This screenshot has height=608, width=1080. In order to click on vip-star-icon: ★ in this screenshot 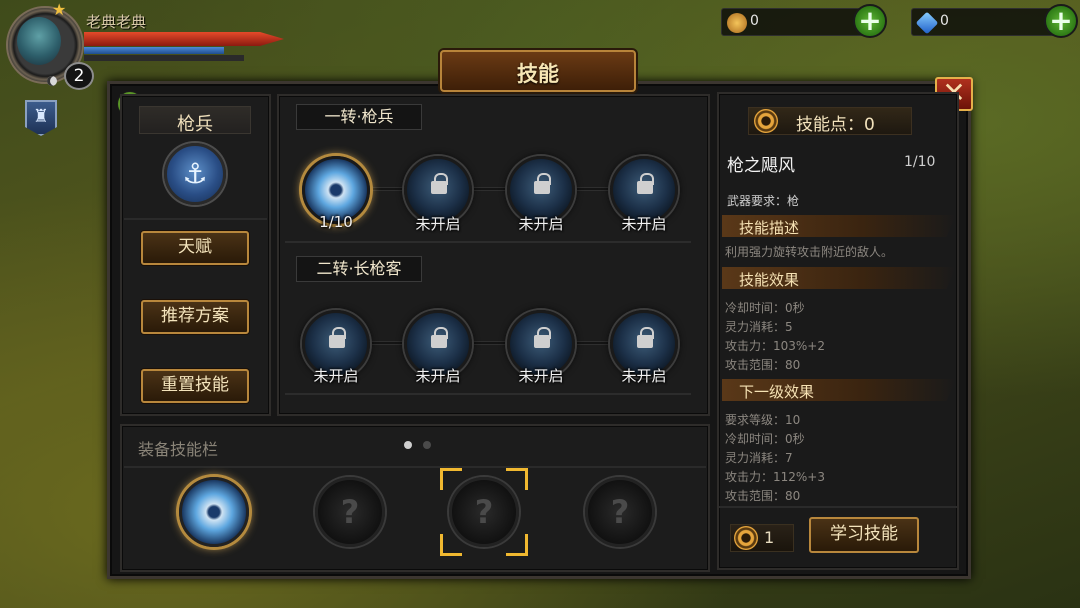, I will do `click(59, 9)`.